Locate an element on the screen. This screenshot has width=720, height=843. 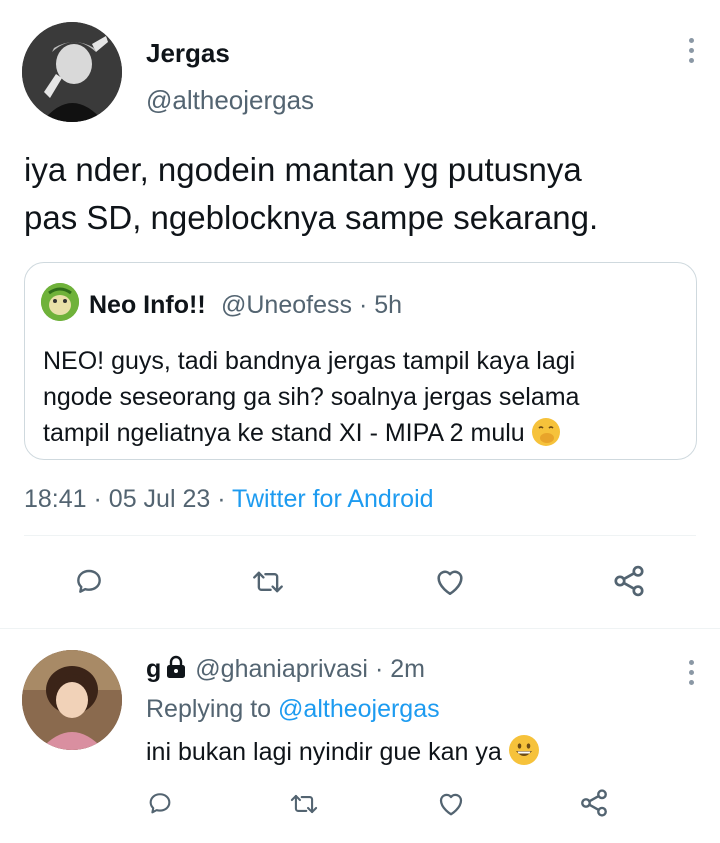
reply-handle: @ghaniaprivasi is located at coordinates (281, 669).